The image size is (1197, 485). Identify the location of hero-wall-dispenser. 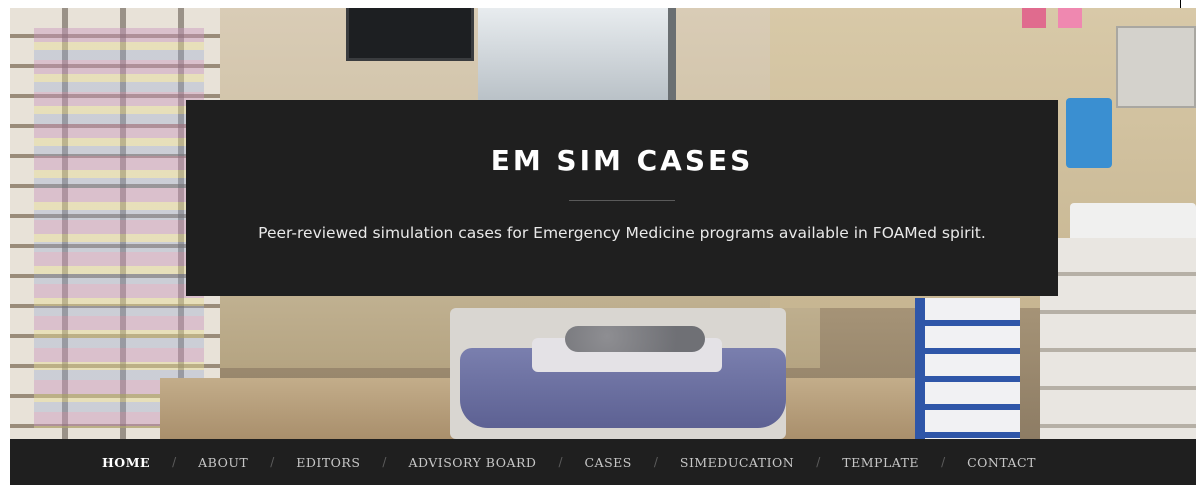
(1156, 67).